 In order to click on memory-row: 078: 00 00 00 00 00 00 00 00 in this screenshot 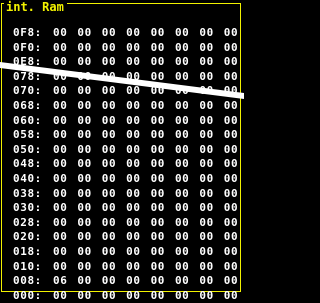, I will do `click(130, 77)`.